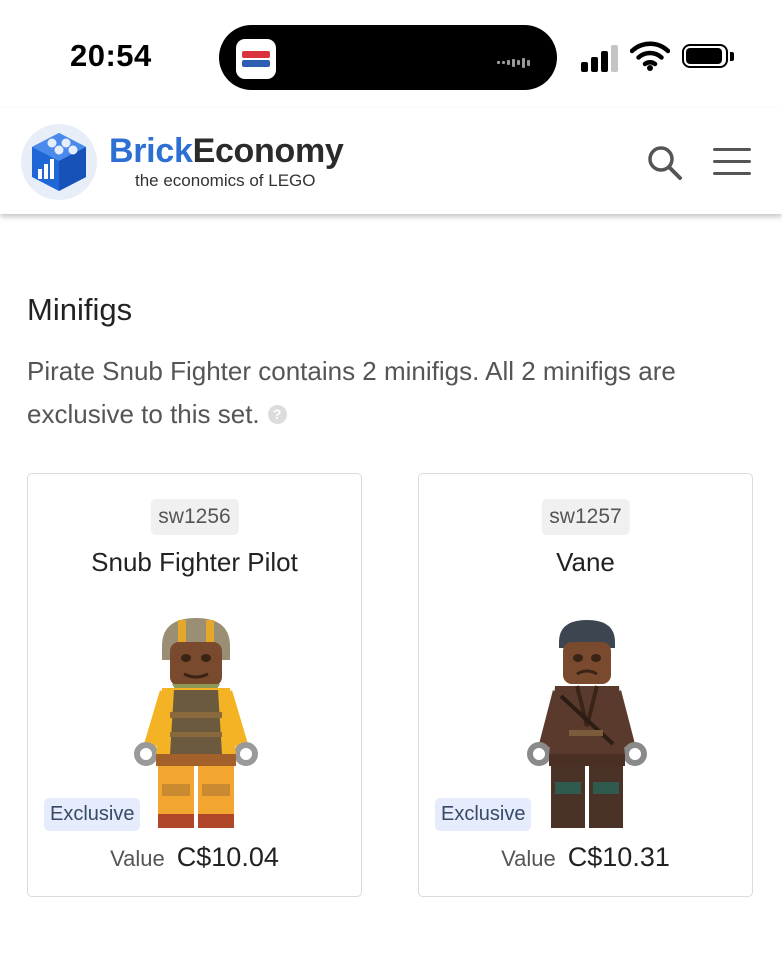 The width and height of the screenshot is (782, 960). What do you see at coordinates (59, 162) in the screenshot?
I see `brickeconomy-logo-icon` at bounding box center [59, 162].